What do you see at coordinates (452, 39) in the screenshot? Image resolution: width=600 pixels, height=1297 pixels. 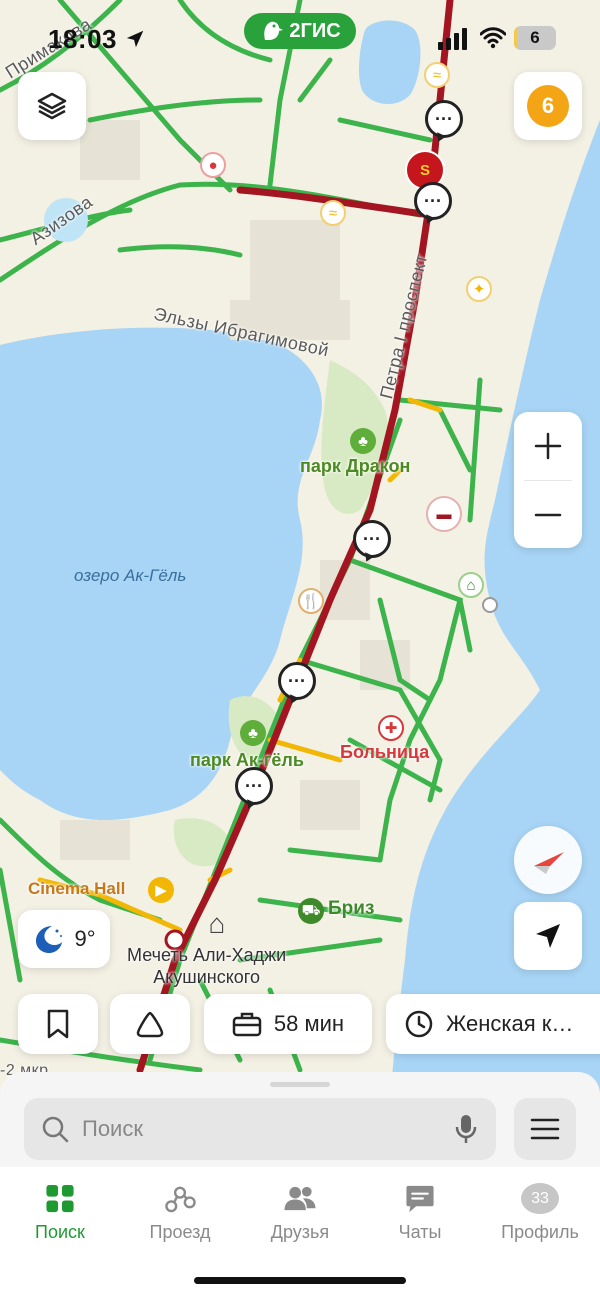 I see `signal-icon` at bounding box center [452, 39].